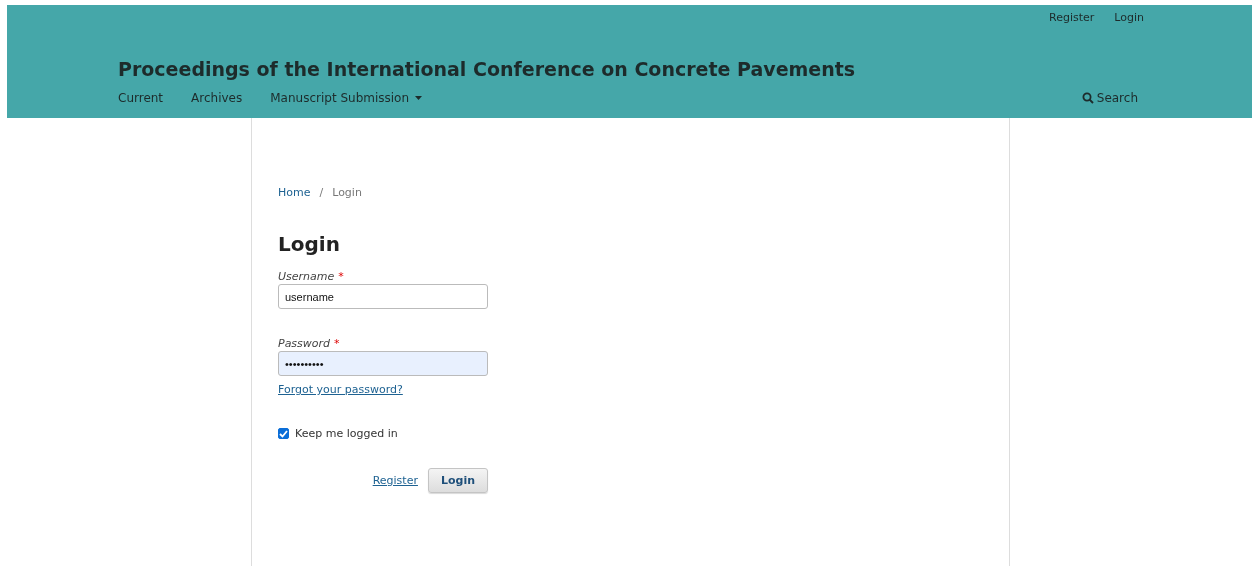 This screenshot has width=1258, height=566. What do you see at coordinates (1109, 98) in the screenshot?
I see `search-link: Search` at bounding box center [1109, 98].